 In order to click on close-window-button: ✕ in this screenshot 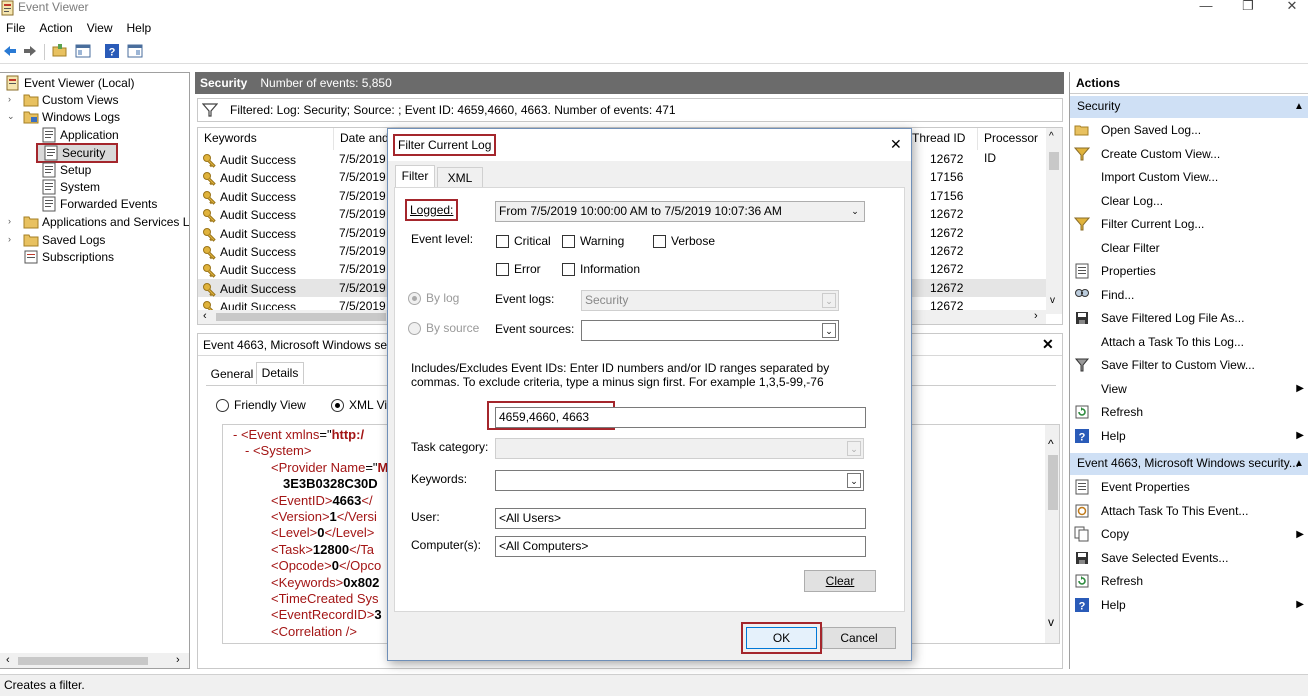, I will do `click(1292, 7)`.